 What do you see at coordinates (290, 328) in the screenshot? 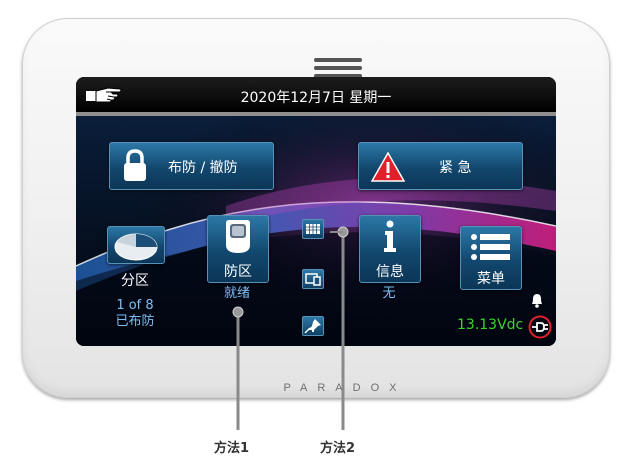
I see `callout-lines` at bounding box center [290, 328].